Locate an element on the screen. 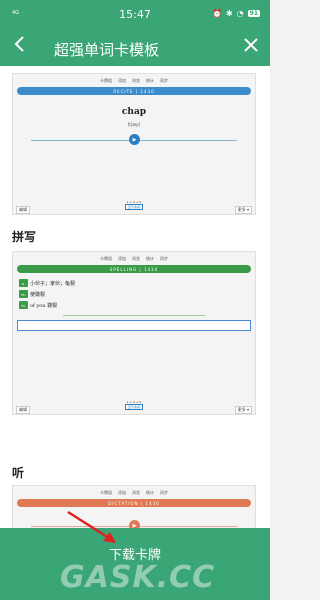 Image resolution: width=320 pixels, height=600 pixels. alarm-icon: ⏰ is located at coordinates (216, 13).